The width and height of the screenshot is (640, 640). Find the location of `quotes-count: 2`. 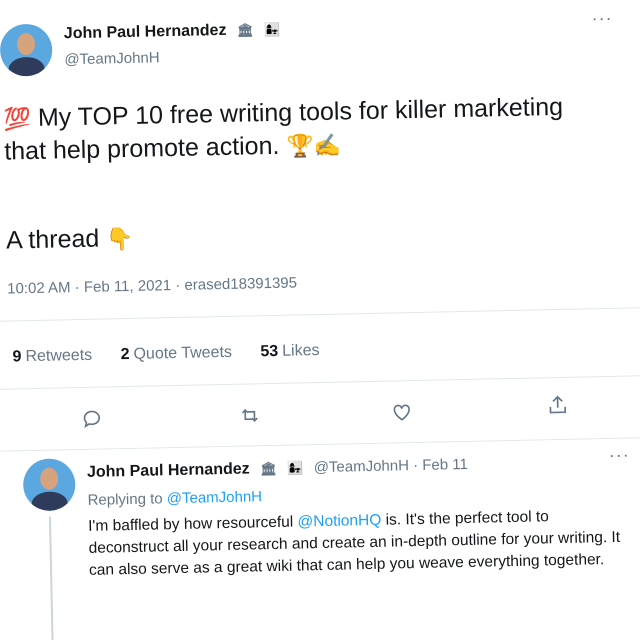

quotes-count: 2 is located at coordinates (125, 354).